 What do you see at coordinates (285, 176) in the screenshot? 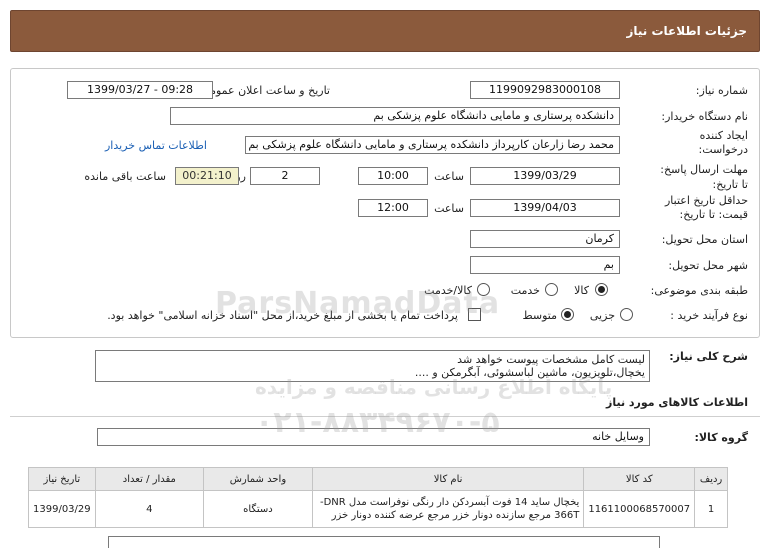
I see `days-remaining-field: 2` at bounding box center [285, 176].